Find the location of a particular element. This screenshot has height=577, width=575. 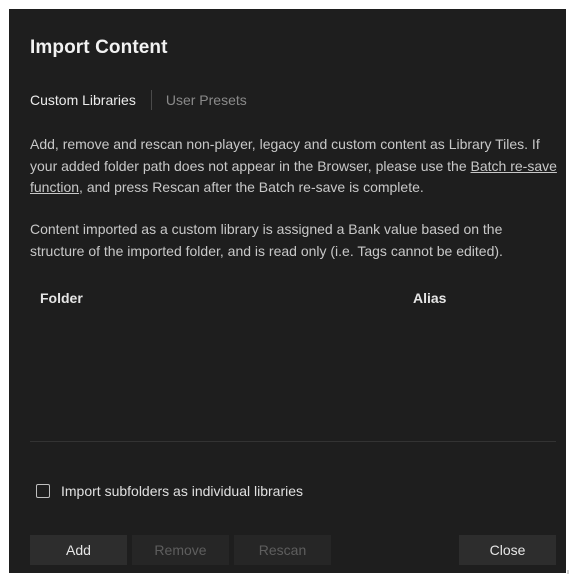

column-header-alias: Alias is located at coordinates (429, 298).